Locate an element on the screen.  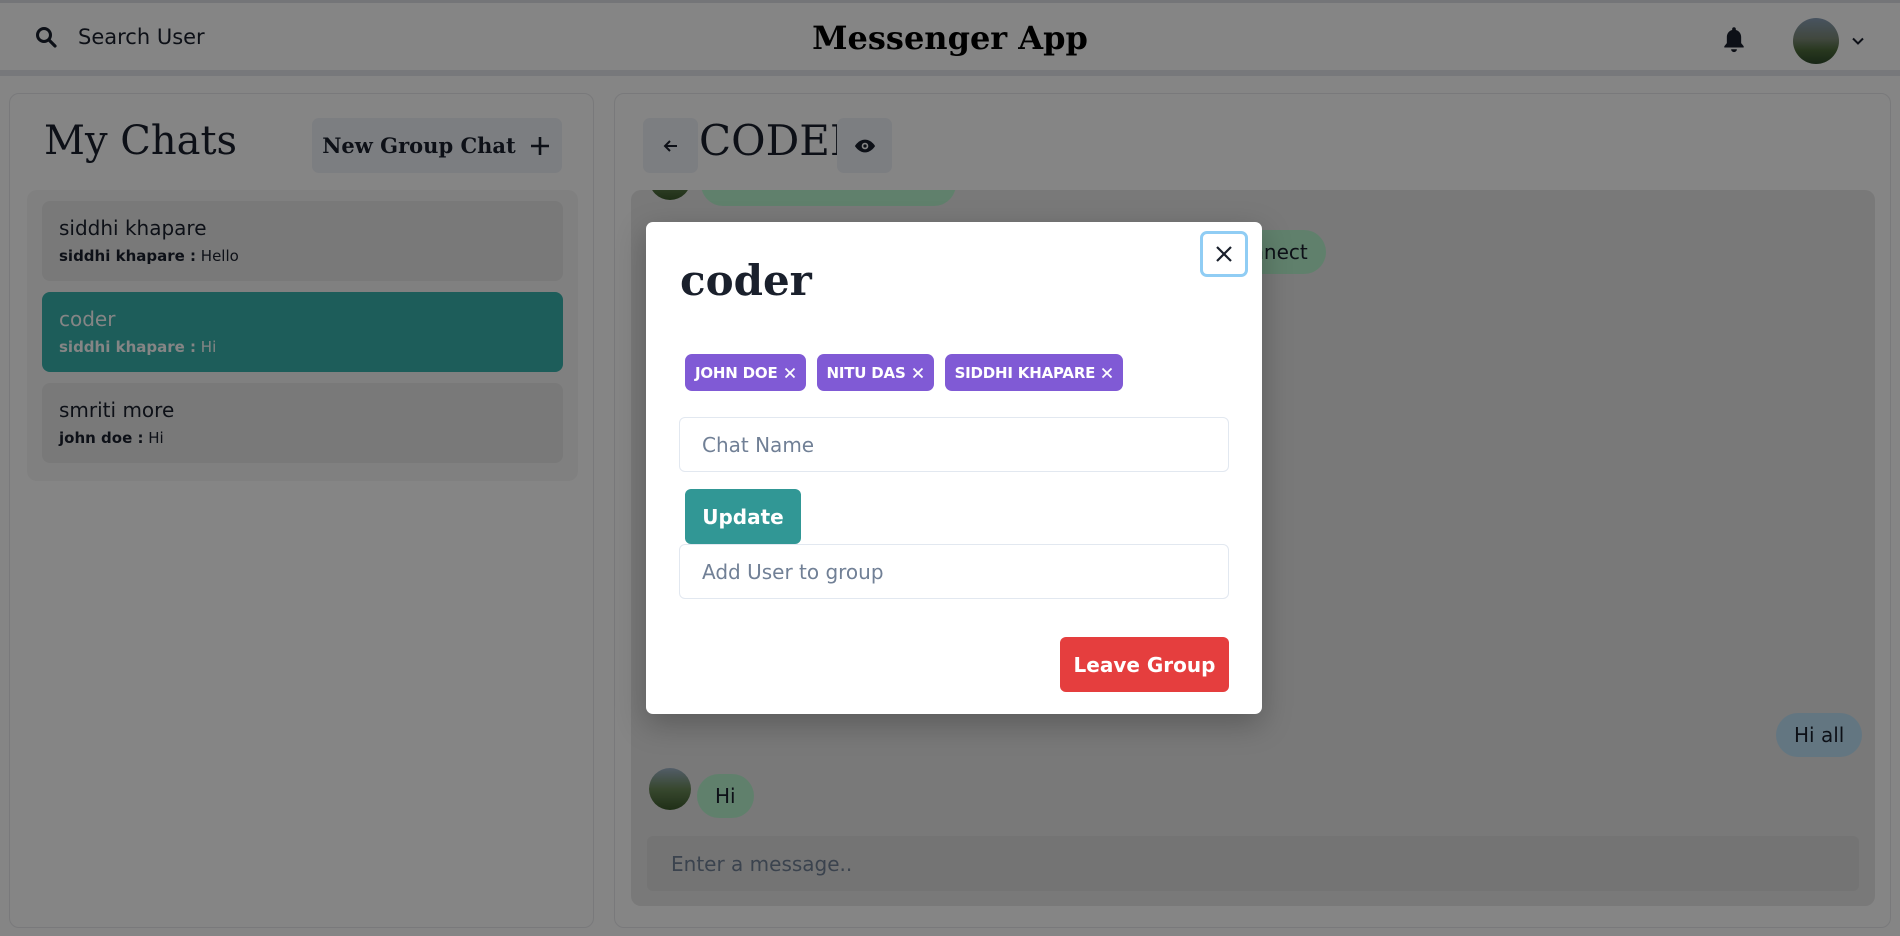
close-icon is located at coordinates (1224, 254).